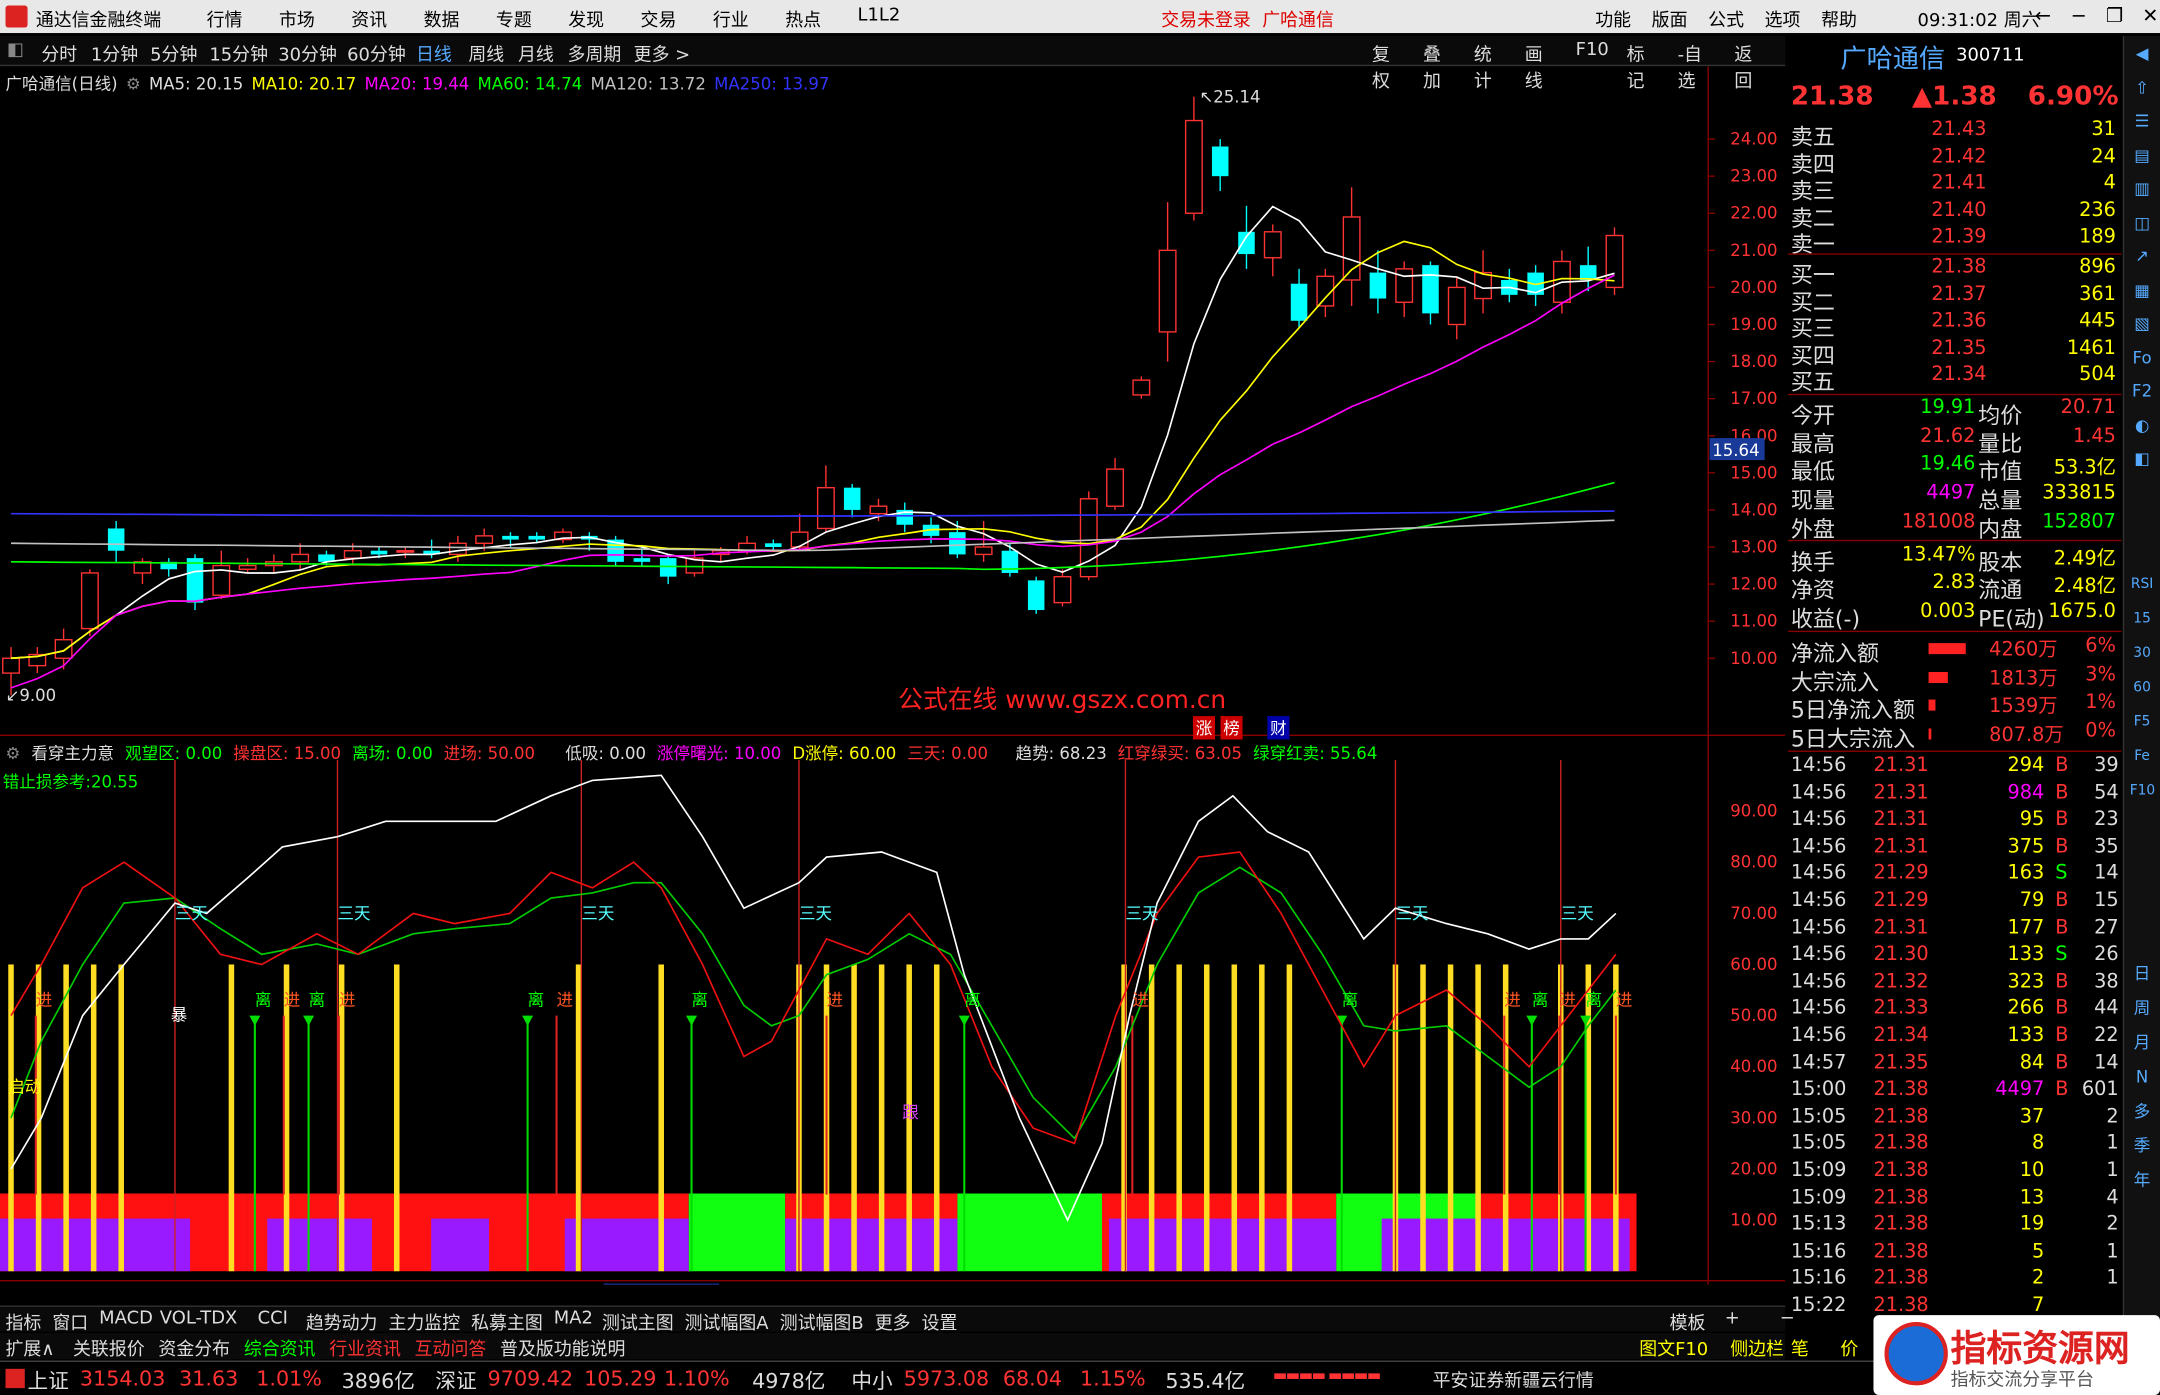 The height and width of the screenshot is (1395, 2160). What do you see at coordinates (2142, 391) in the screenshot?
I see `sidebar-tool-icon: F2` at bounding box center [2142, 391].